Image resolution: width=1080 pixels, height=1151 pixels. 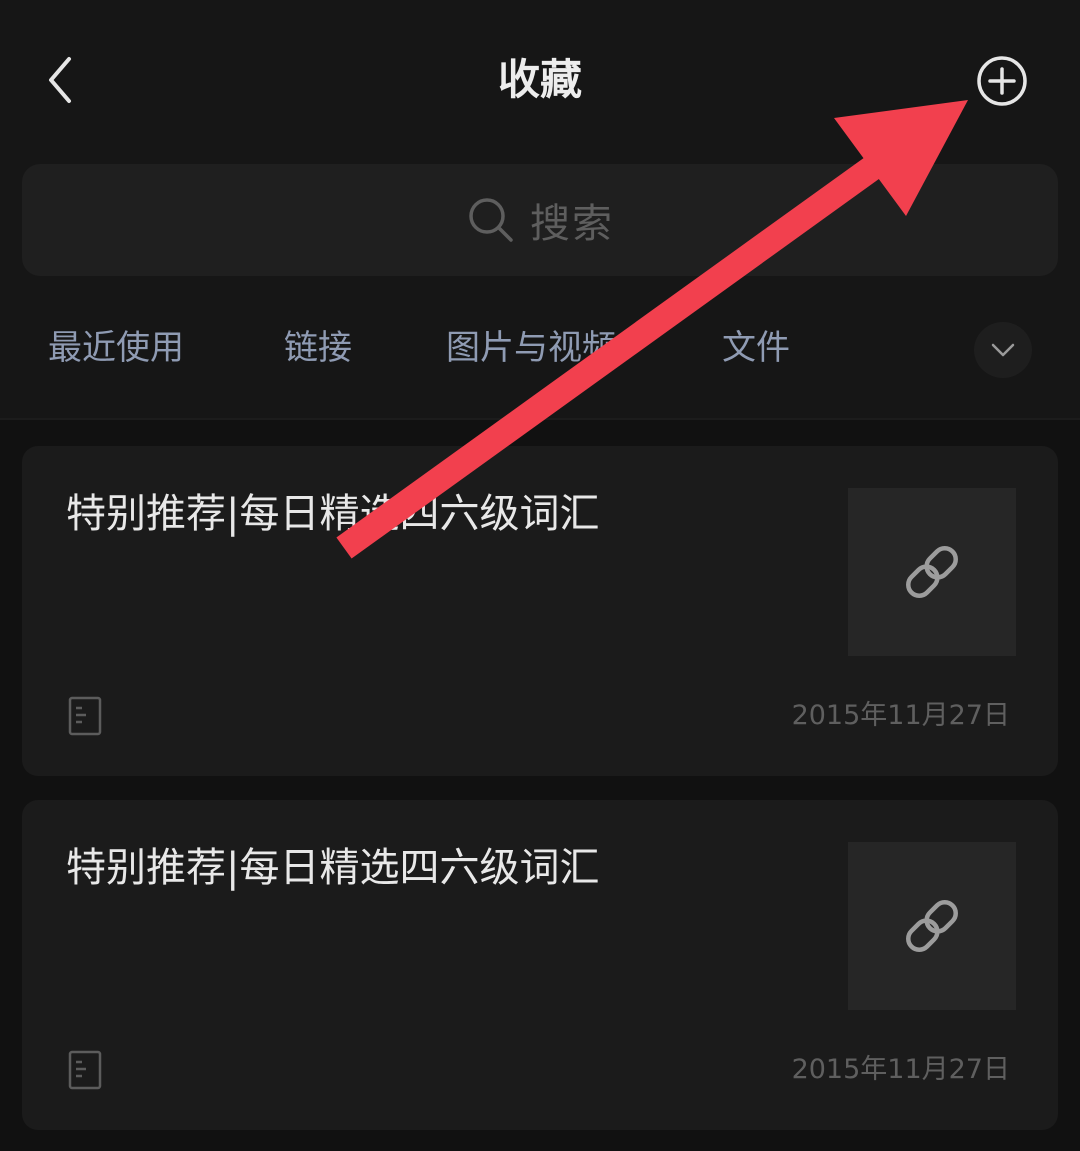 What do you see at coordinates (116, 348) in the screenshot?
I see `tab-recent: 最近使用` at bounding box center [116, 348].